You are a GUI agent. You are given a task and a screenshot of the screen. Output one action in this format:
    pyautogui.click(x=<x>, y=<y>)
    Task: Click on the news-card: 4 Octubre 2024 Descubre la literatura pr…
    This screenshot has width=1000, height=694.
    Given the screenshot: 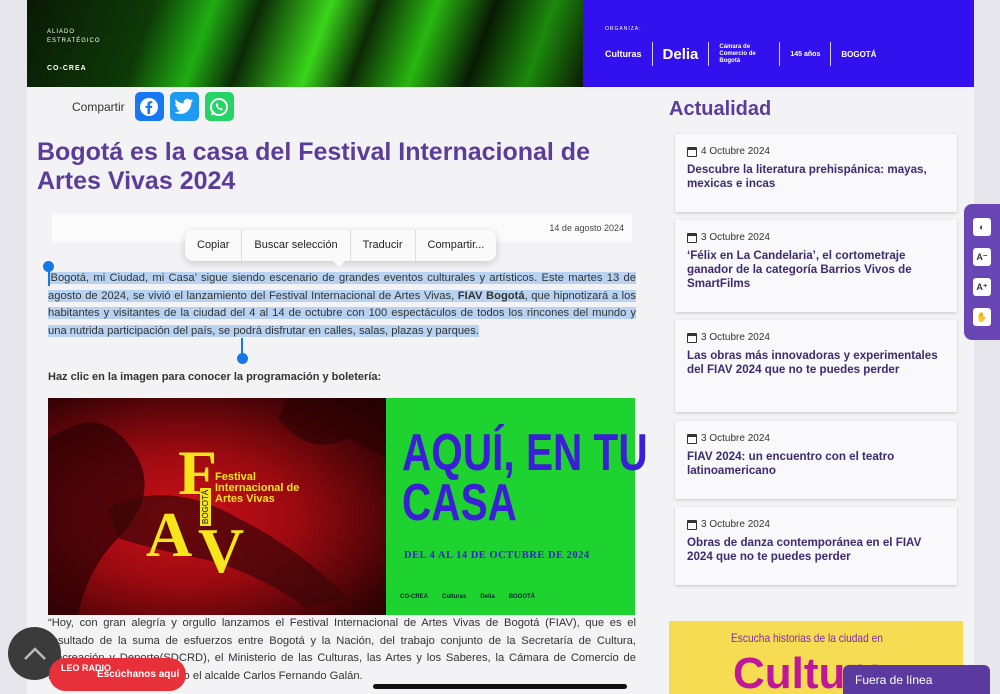 What is the action you would take?
    pyautogui.click(x=816, y=173)
    